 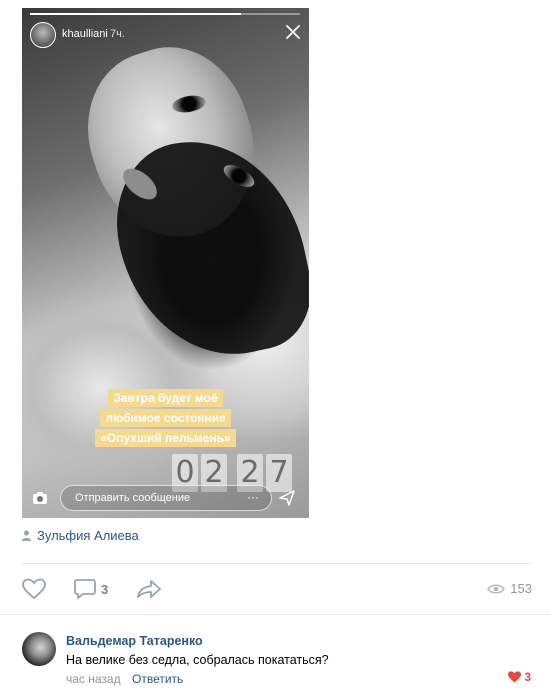 What do you see at coordinates (85, 34) in the screenshot?
I see `story-username: khaulliani` at bounding box center [85, 34].